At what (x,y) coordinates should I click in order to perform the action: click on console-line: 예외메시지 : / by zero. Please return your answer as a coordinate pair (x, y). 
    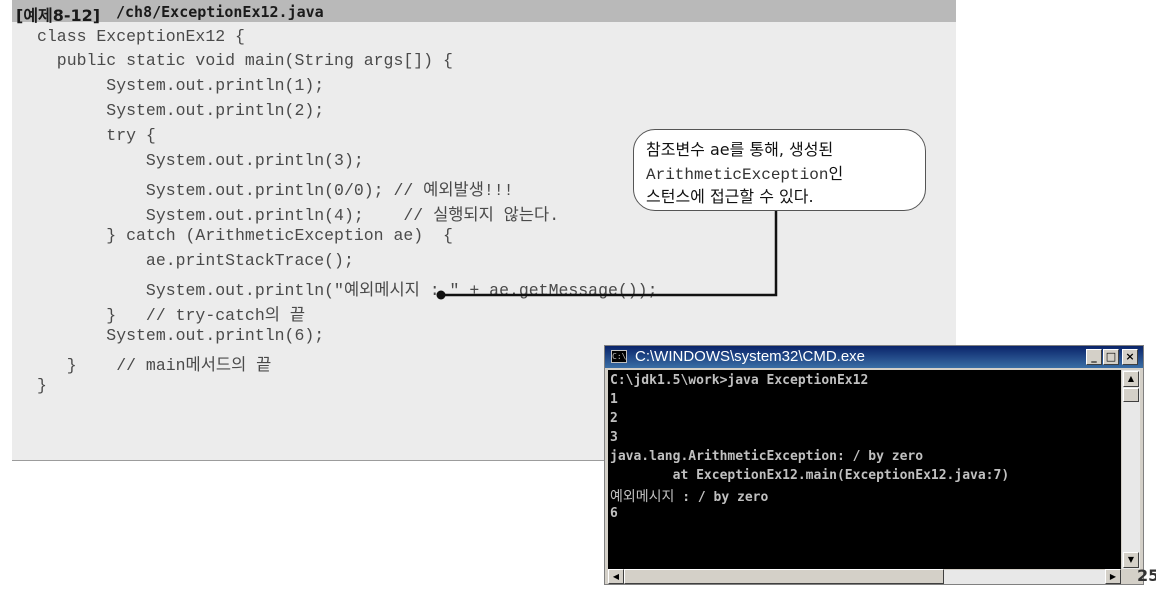
    Looking at the image, I should click on (689, 496).